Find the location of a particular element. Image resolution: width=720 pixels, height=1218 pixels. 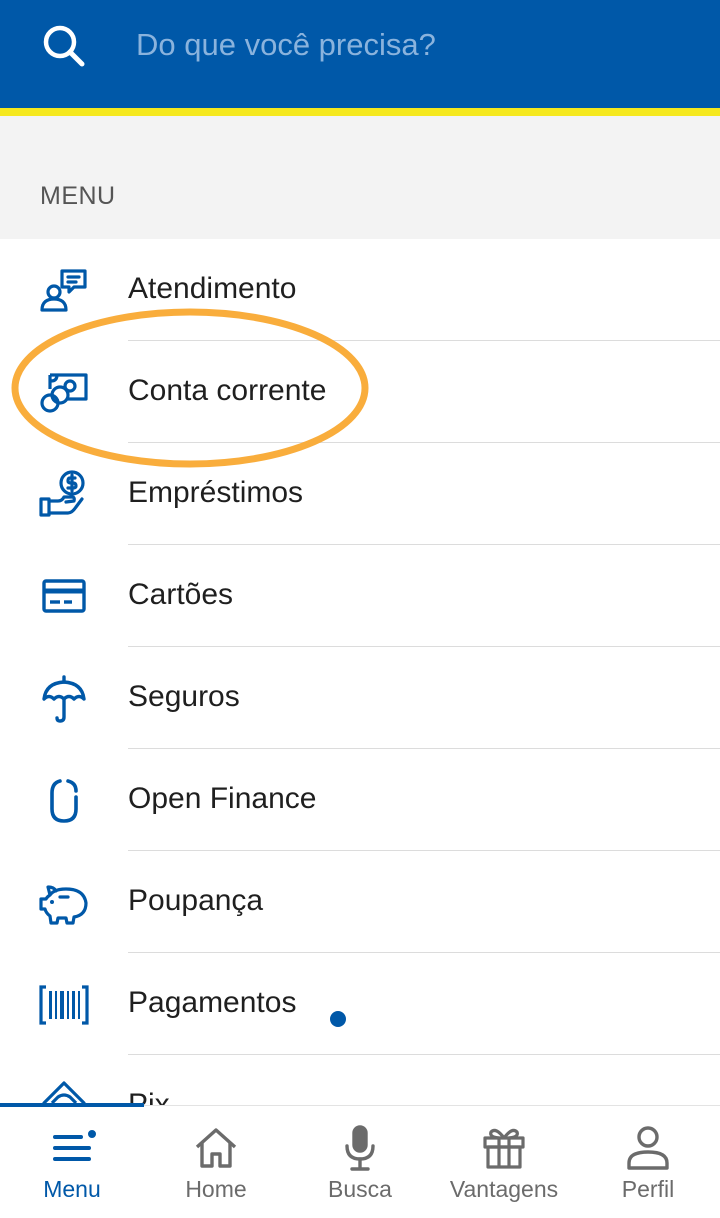

tab-busca: Busca is located at coordinates (360, 1162).